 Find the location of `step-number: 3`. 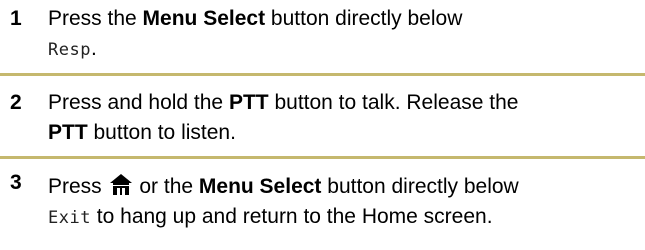

step-number: 3 is located at coordinates (16, 182).